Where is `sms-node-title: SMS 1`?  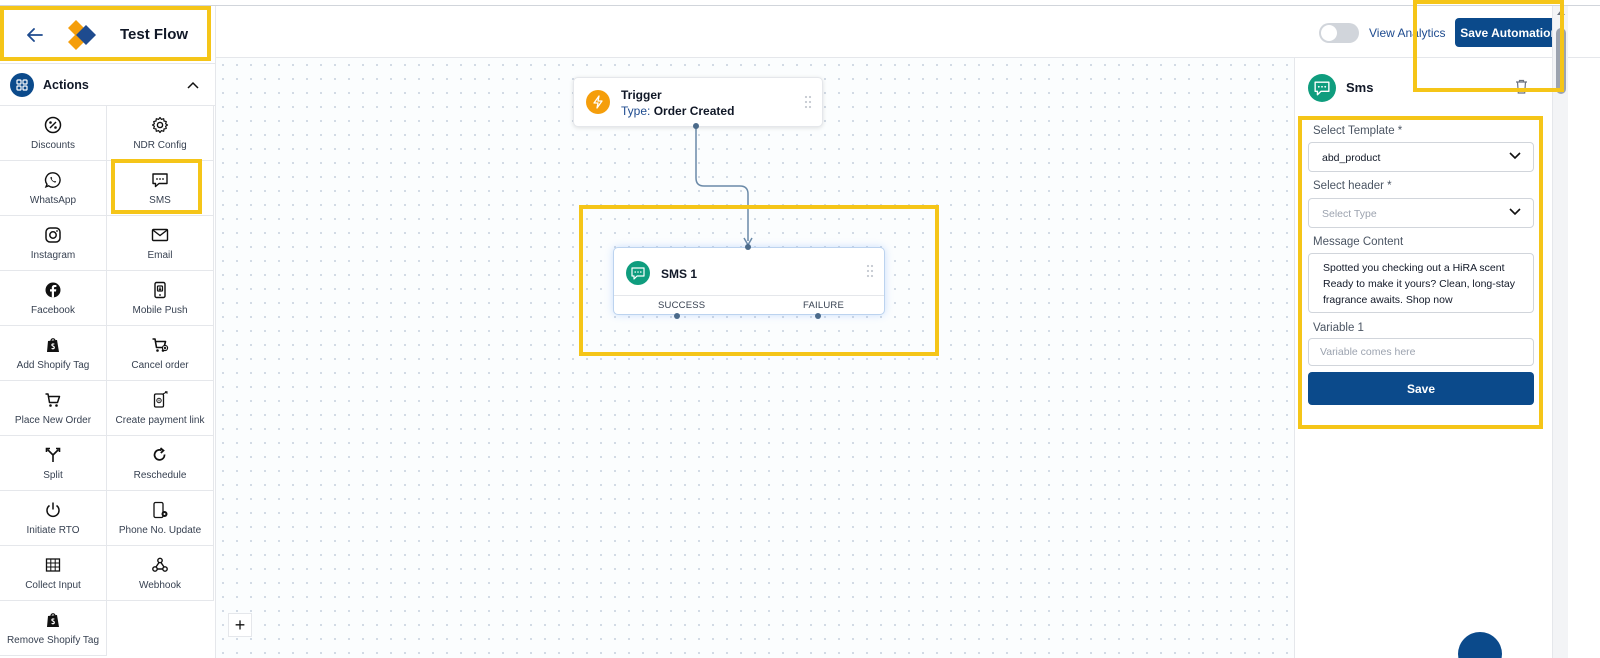
sms-node-title: SMS 1 is located at coordinates (679, 274).